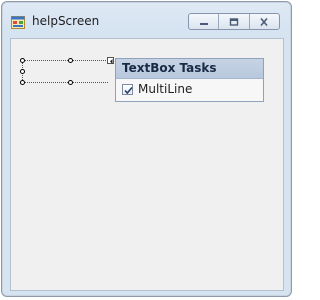 The width and height of the screenshot is (320, 300). I want to click on textbox-tasks-panel: TextBox Tasks MultiLine, so click(189, 80).